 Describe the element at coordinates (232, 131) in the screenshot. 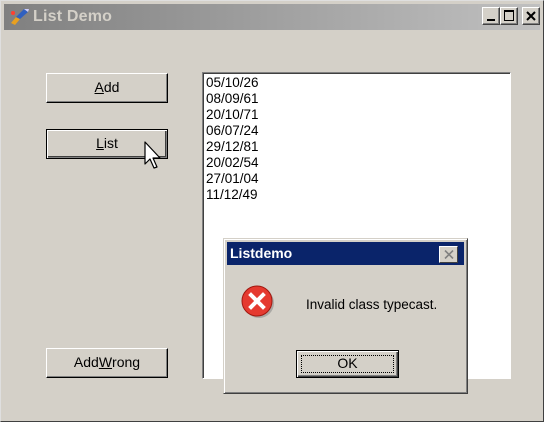

I see `list-item: 06/07/24` at that location.